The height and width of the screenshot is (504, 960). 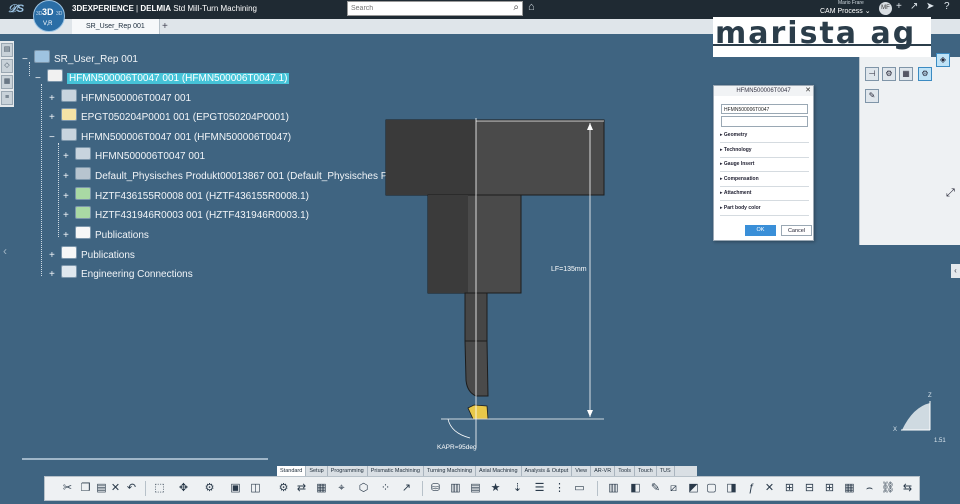 What do you see at coordinates (822, 45) in the screenshot?
I see `brand-underline` at bounding box center [822, 45].